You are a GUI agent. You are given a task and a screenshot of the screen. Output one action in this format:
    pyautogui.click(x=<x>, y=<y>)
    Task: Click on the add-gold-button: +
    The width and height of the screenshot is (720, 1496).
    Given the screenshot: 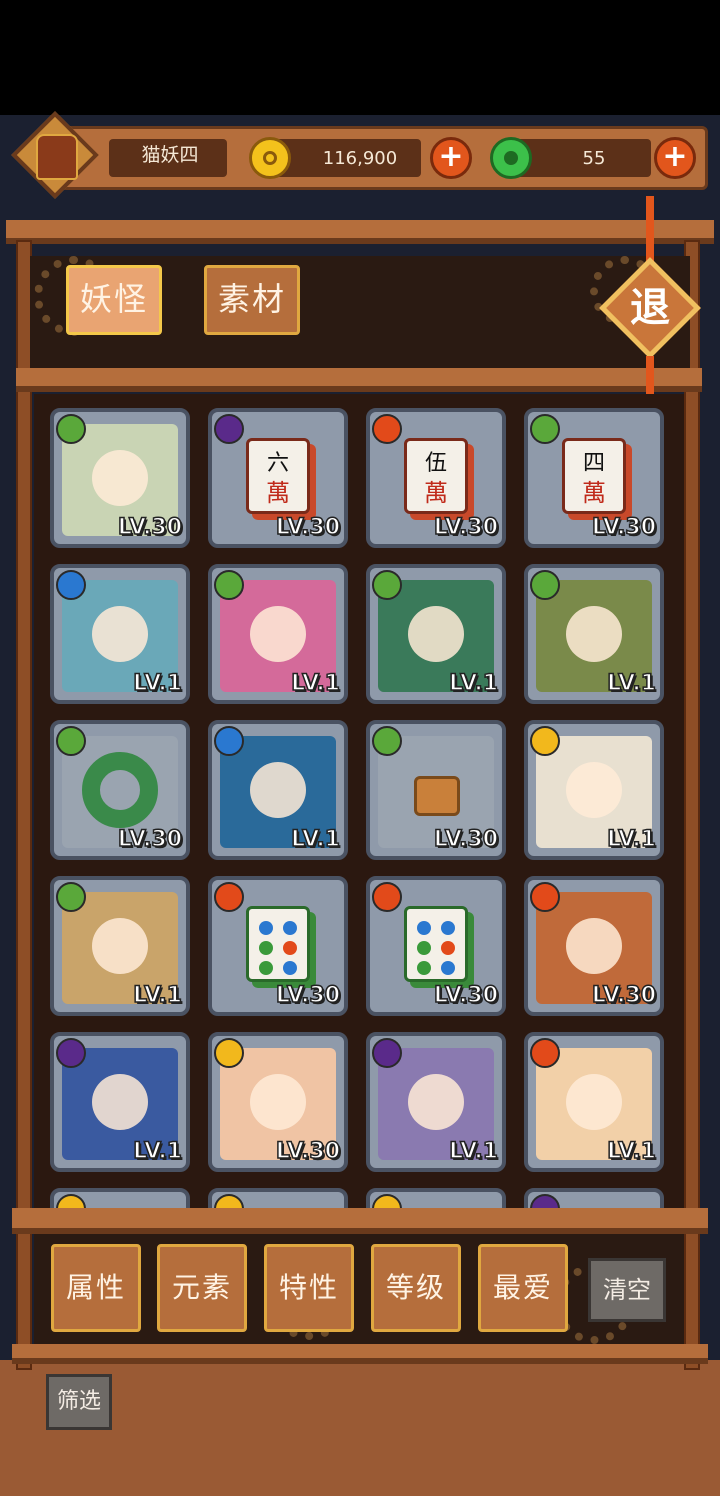 What is the action you would take?
    pyautogui.click(x=451, y=158)
    